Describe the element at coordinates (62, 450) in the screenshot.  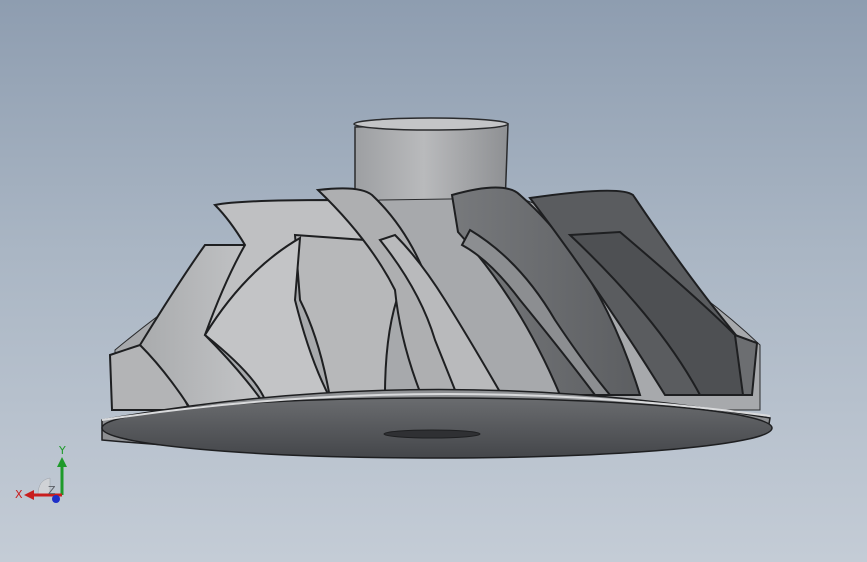
I see `y-axis-label: Y` at that location.